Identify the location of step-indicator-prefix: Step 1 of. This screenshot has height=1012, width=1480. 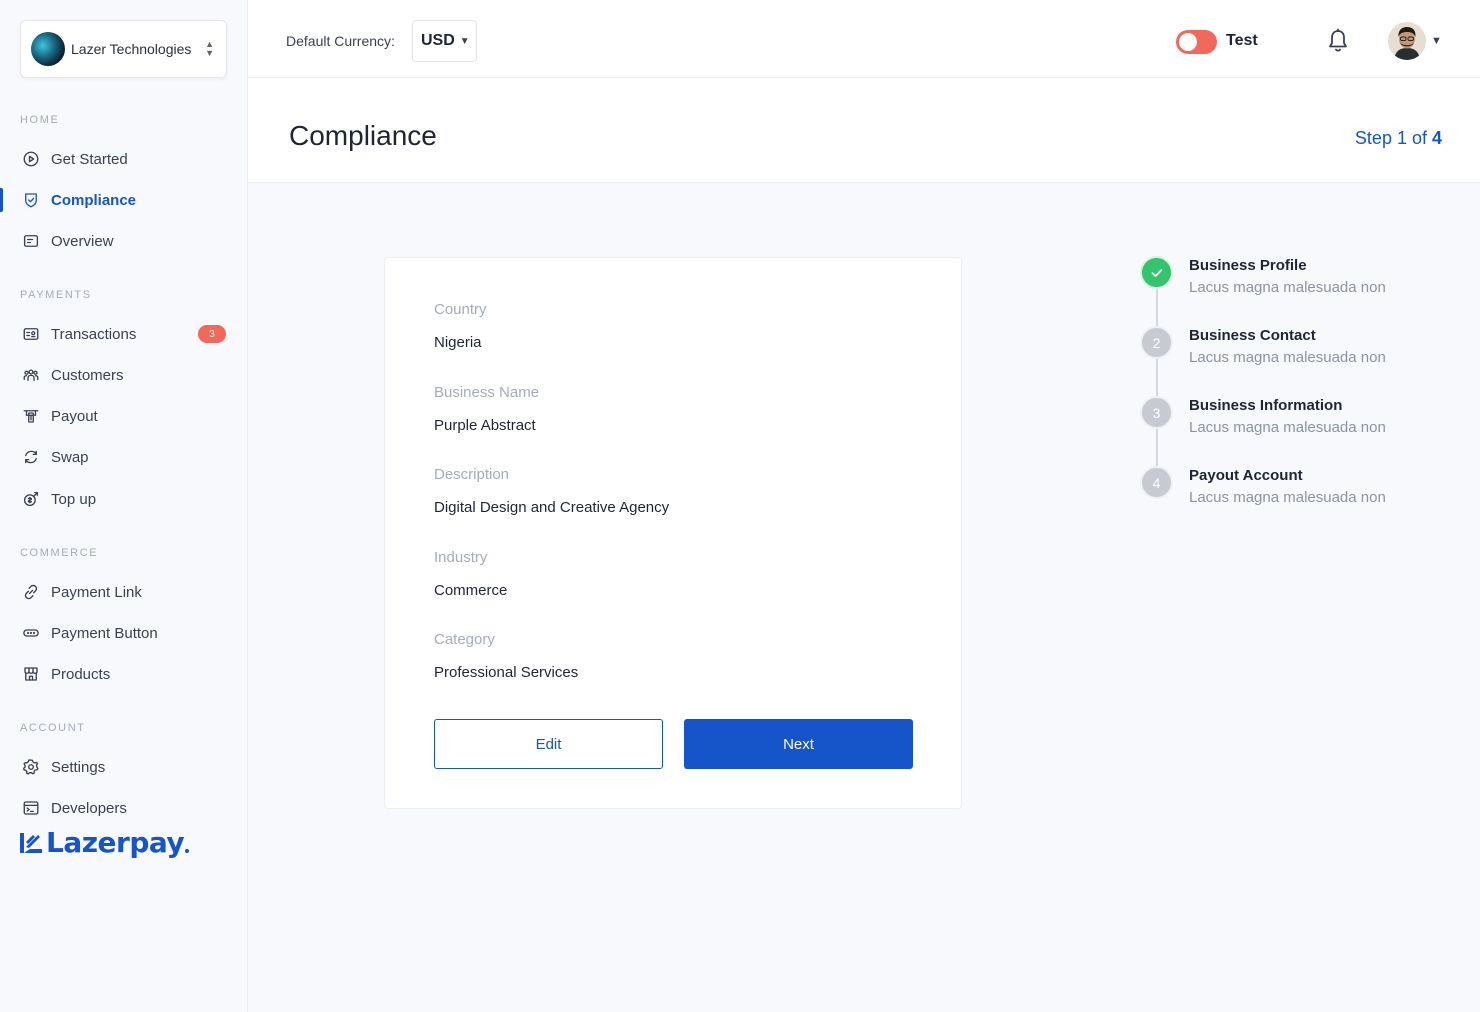
(1393, 138).